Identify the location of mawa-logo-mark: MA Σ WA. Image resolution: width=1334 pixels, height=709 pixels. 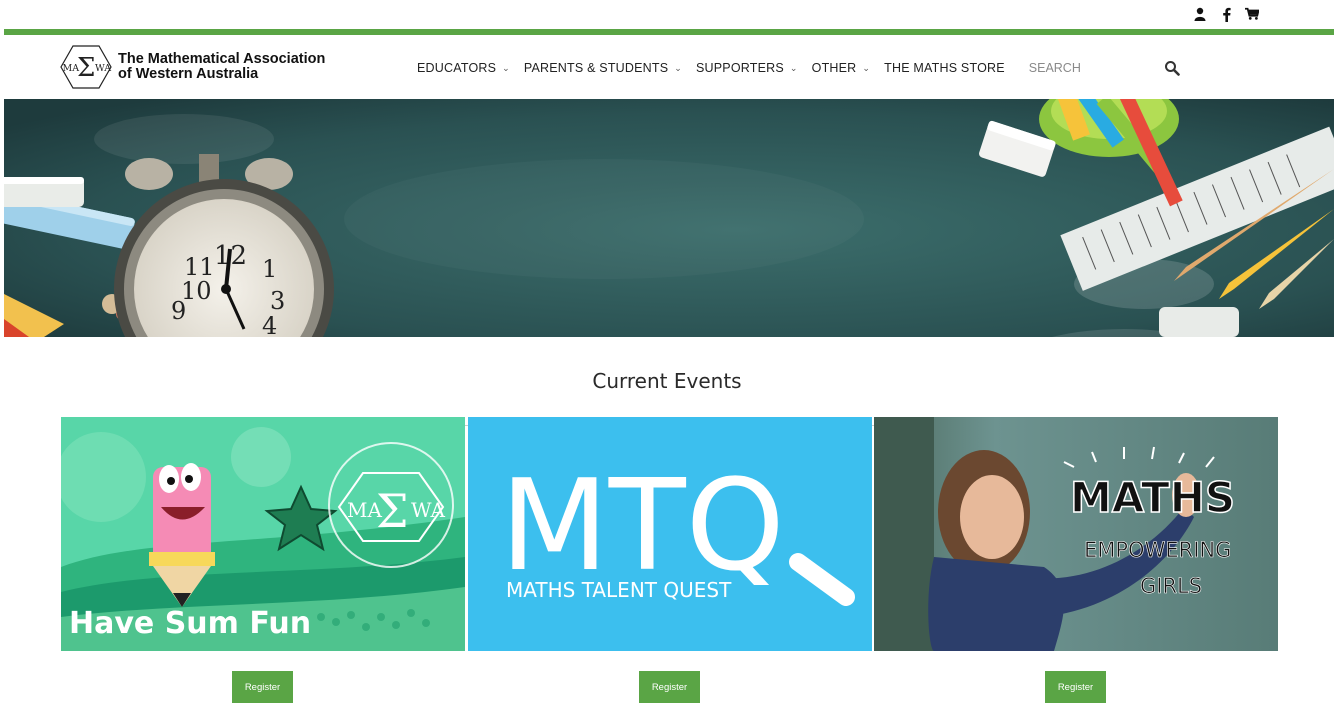
(86, 67).